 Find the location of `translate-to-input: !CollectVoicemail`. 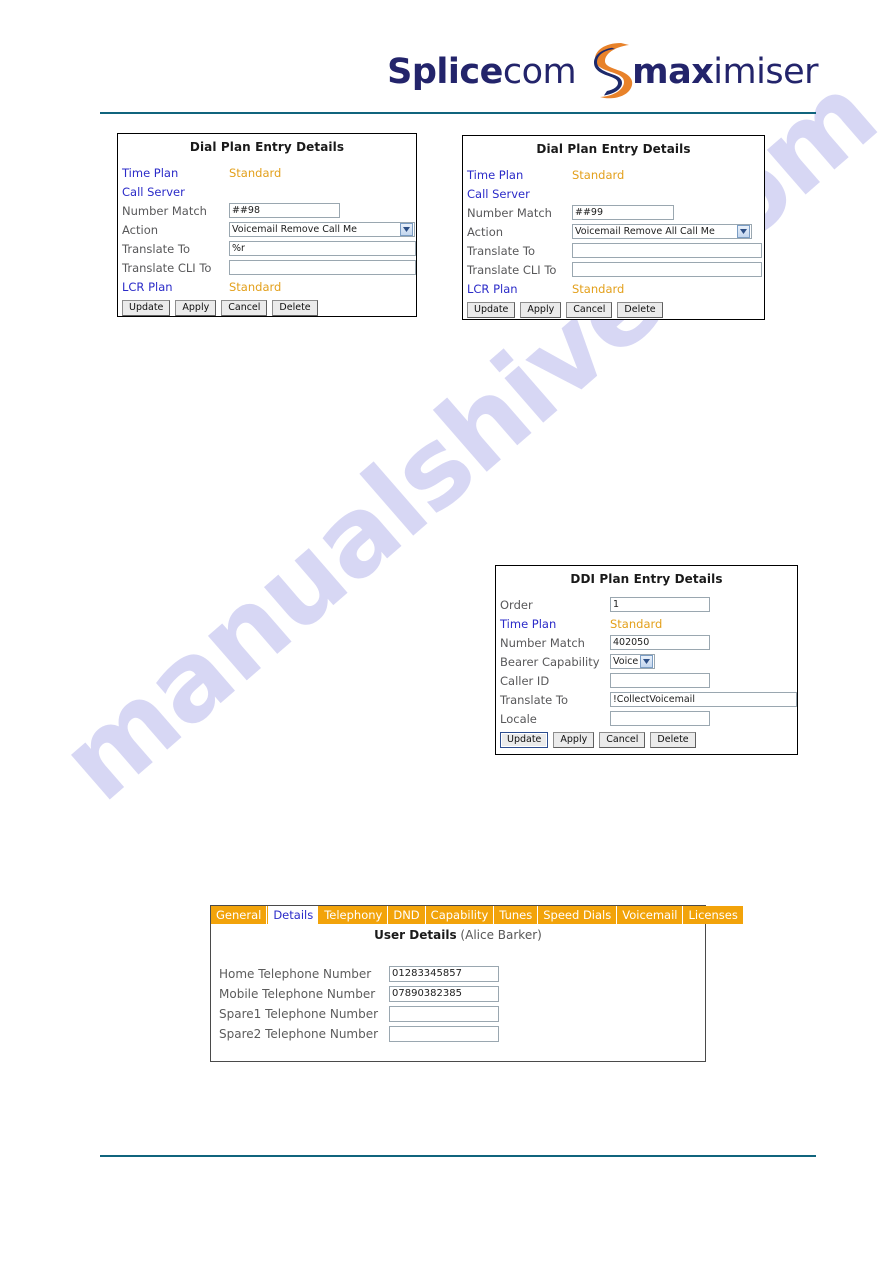

translate-to-input: !CollectVoicemail is located at coordinates (703, 699).